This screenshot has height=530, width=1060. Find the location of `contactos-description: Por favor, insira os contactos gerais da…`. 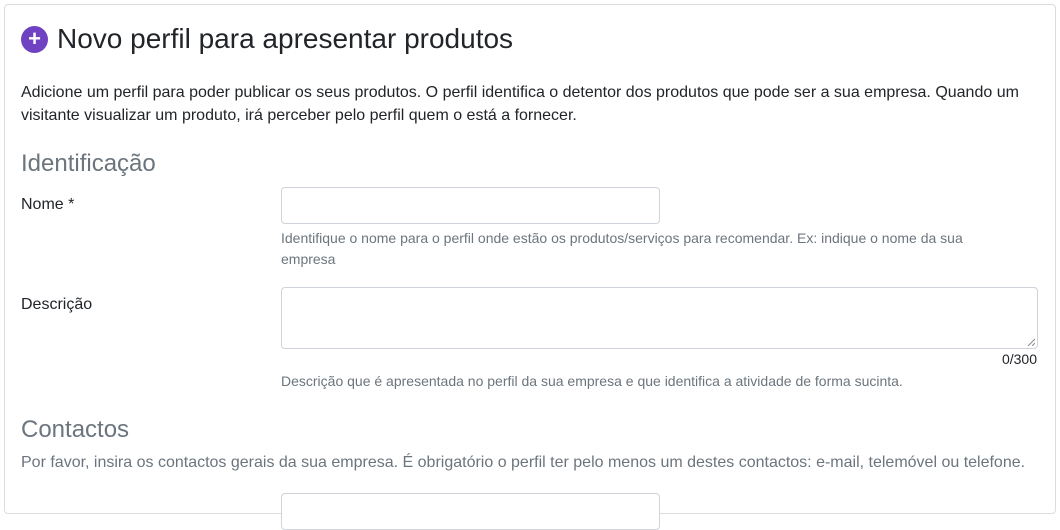

contactos-description: Por favor, insira os contactos gerais da… is located at coordinates (523, 462).